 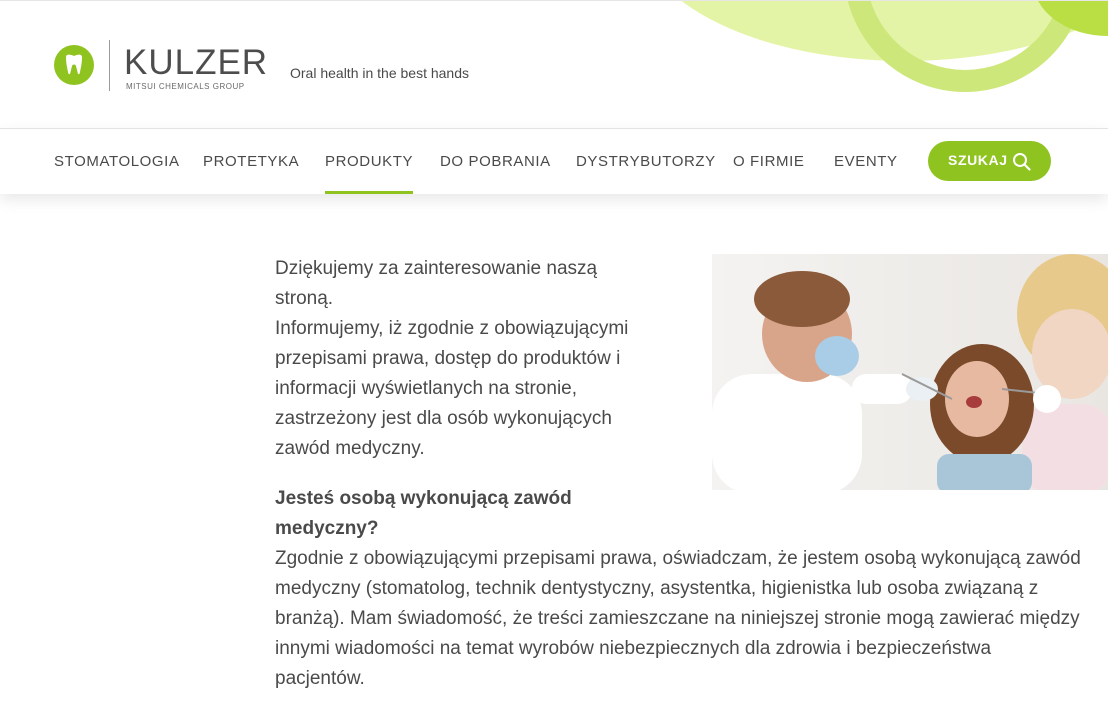 What do you see at coordinates (109, 65) in the screenshot?
I see `logo-divider` at bounding box center [109, 65].